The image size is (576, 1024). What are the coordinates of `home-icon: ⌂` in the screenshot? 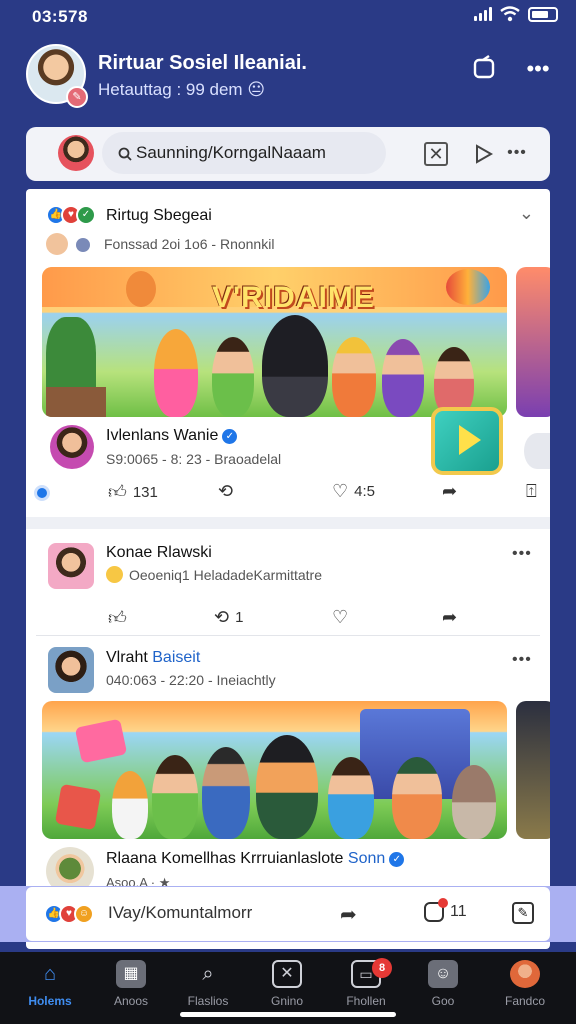 It's located at (50, 974).